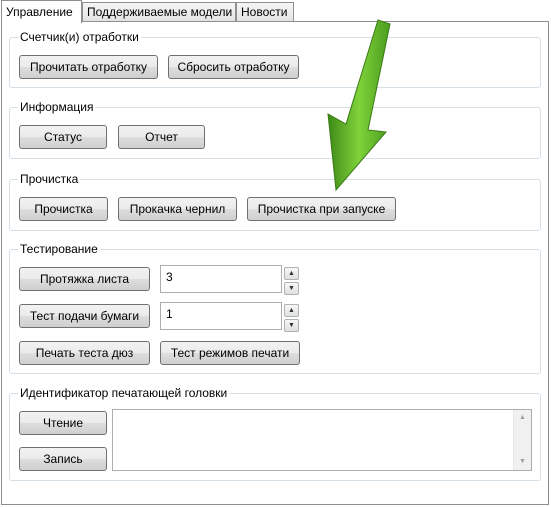 This screenshot has height=507, width=551. I want to click on sheet-count-value: 3, so click(169, 277).